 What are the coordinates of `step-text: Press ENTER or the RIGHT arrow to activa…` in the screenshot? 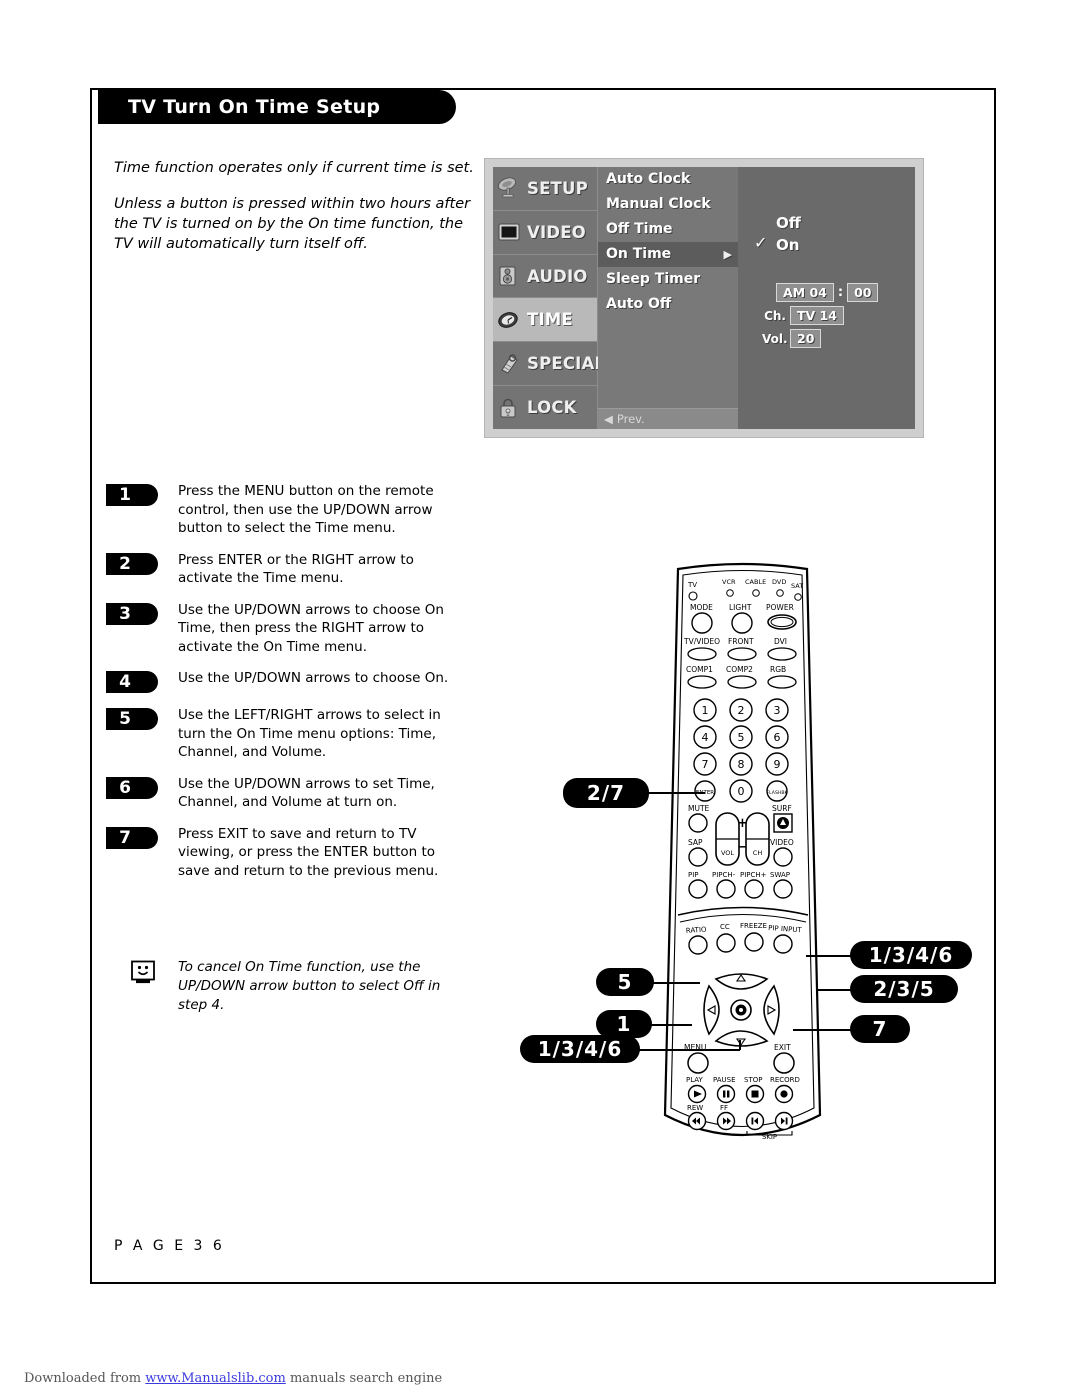 It's located at (296, 569).